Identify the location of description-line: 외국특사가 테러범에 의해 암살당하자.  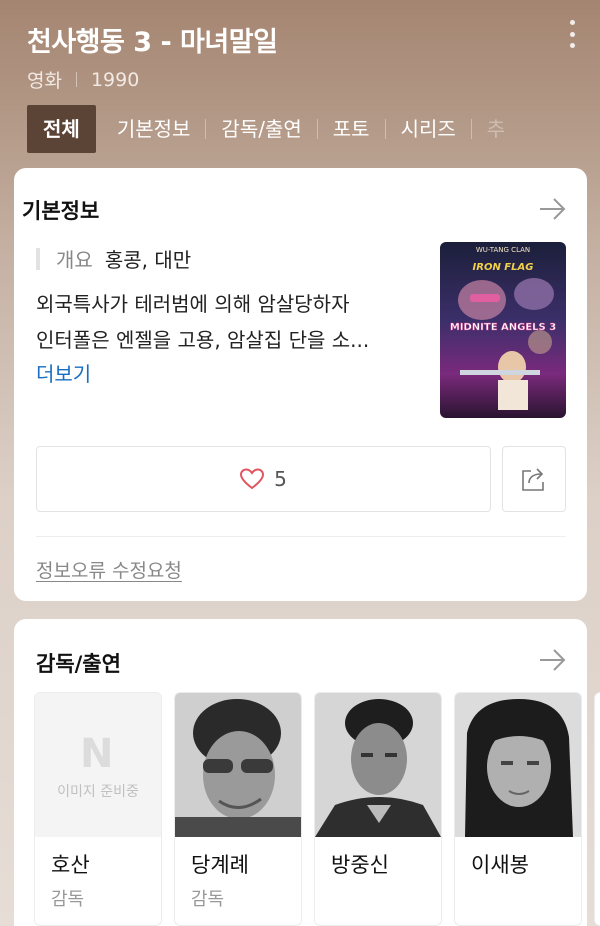
(193, 304).